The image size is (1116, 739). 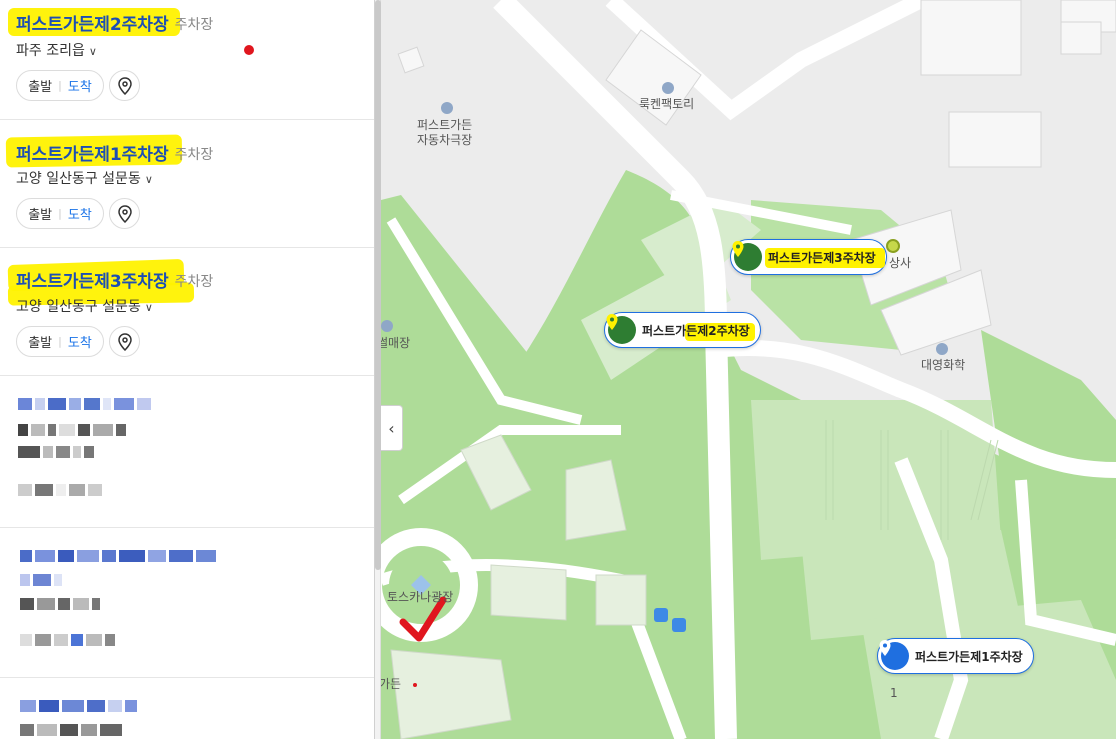 What do you see at coordinates (942, 349) in the screenshot?
I see `factory-icon` at bounding box center [942, 349].